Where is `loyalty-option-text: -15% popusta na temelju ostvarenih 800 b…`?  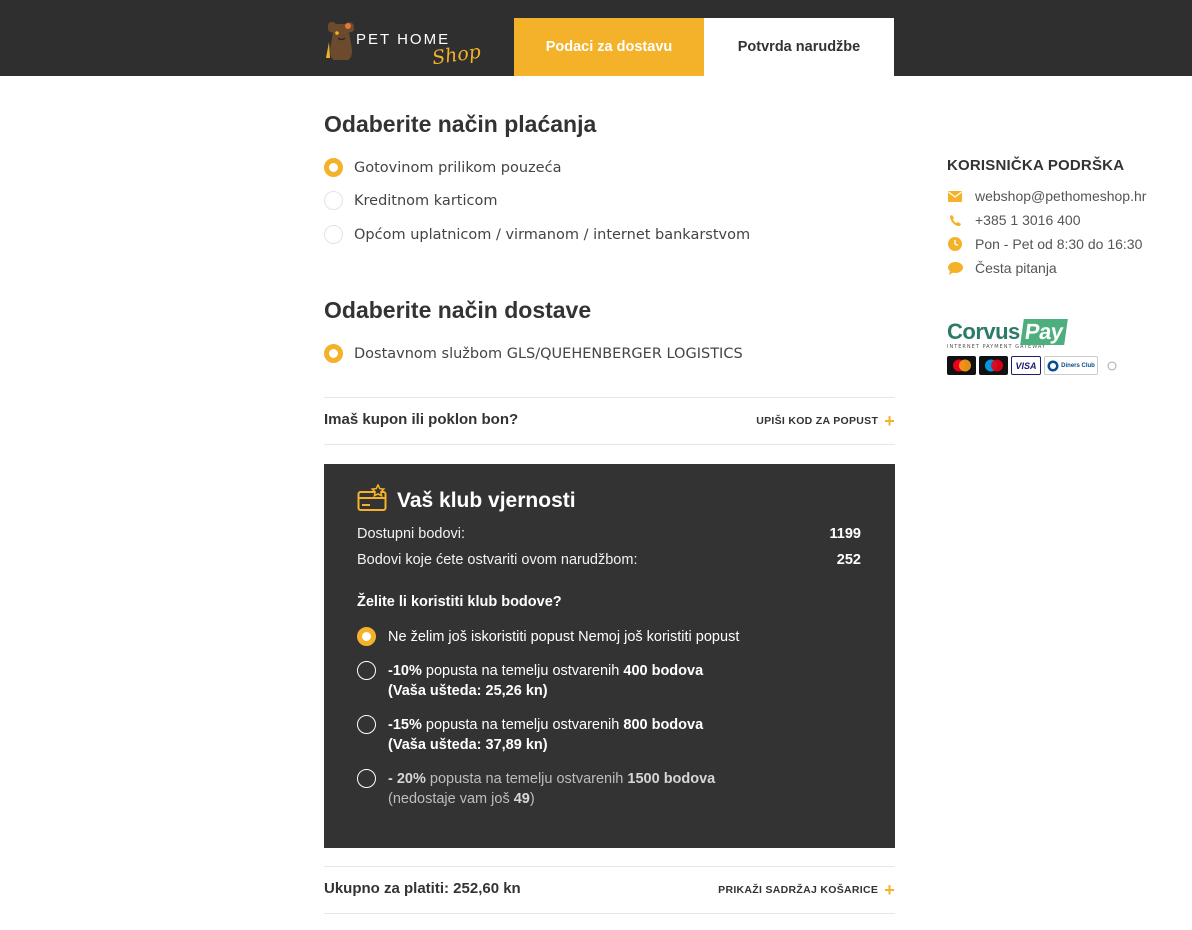
loyalty-option-text: -15% popusta na temelju ostvarenih 800 b… is located at coordinates (545, 735).